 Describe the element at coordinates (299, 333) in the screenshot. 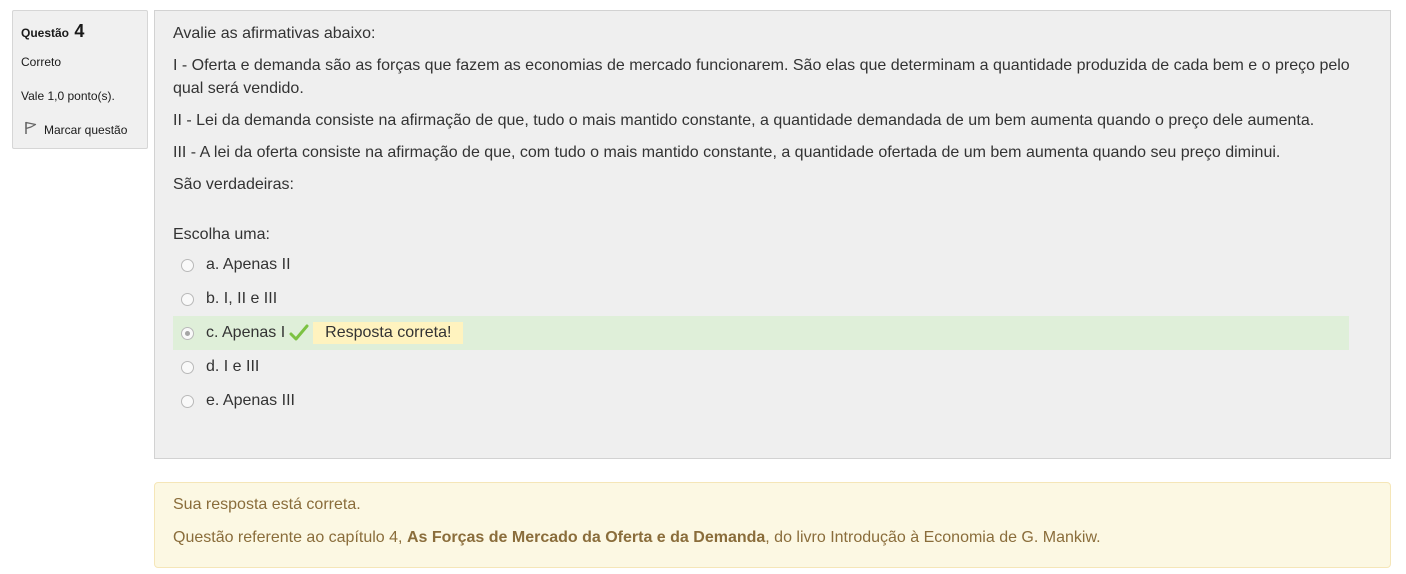

I see `check-icon` at that location.